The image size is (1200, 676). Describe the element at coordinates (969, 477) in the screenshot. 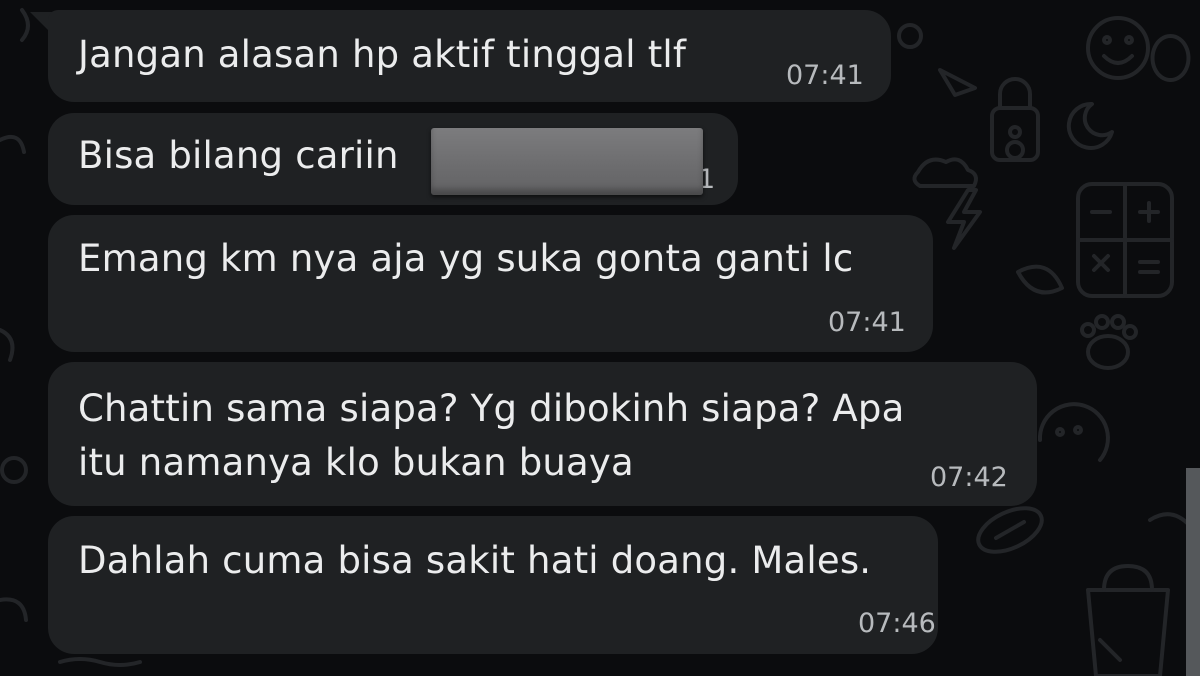

I see `message-timestamp: 07:42` at that location.